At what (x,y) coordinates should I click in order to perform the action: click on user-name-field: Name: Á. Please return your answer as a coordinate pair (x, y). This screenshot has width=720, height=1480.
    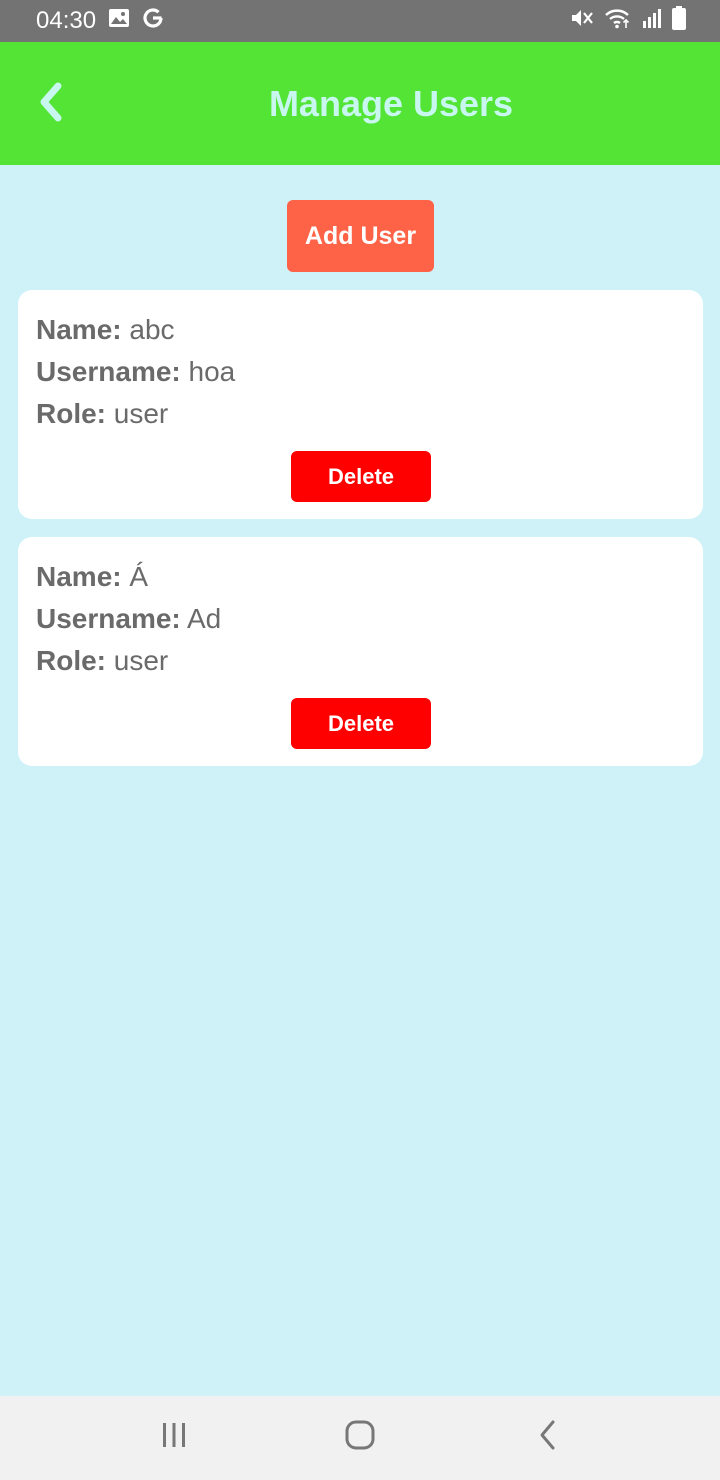
    Looking at the image, I should click on (92, 577).